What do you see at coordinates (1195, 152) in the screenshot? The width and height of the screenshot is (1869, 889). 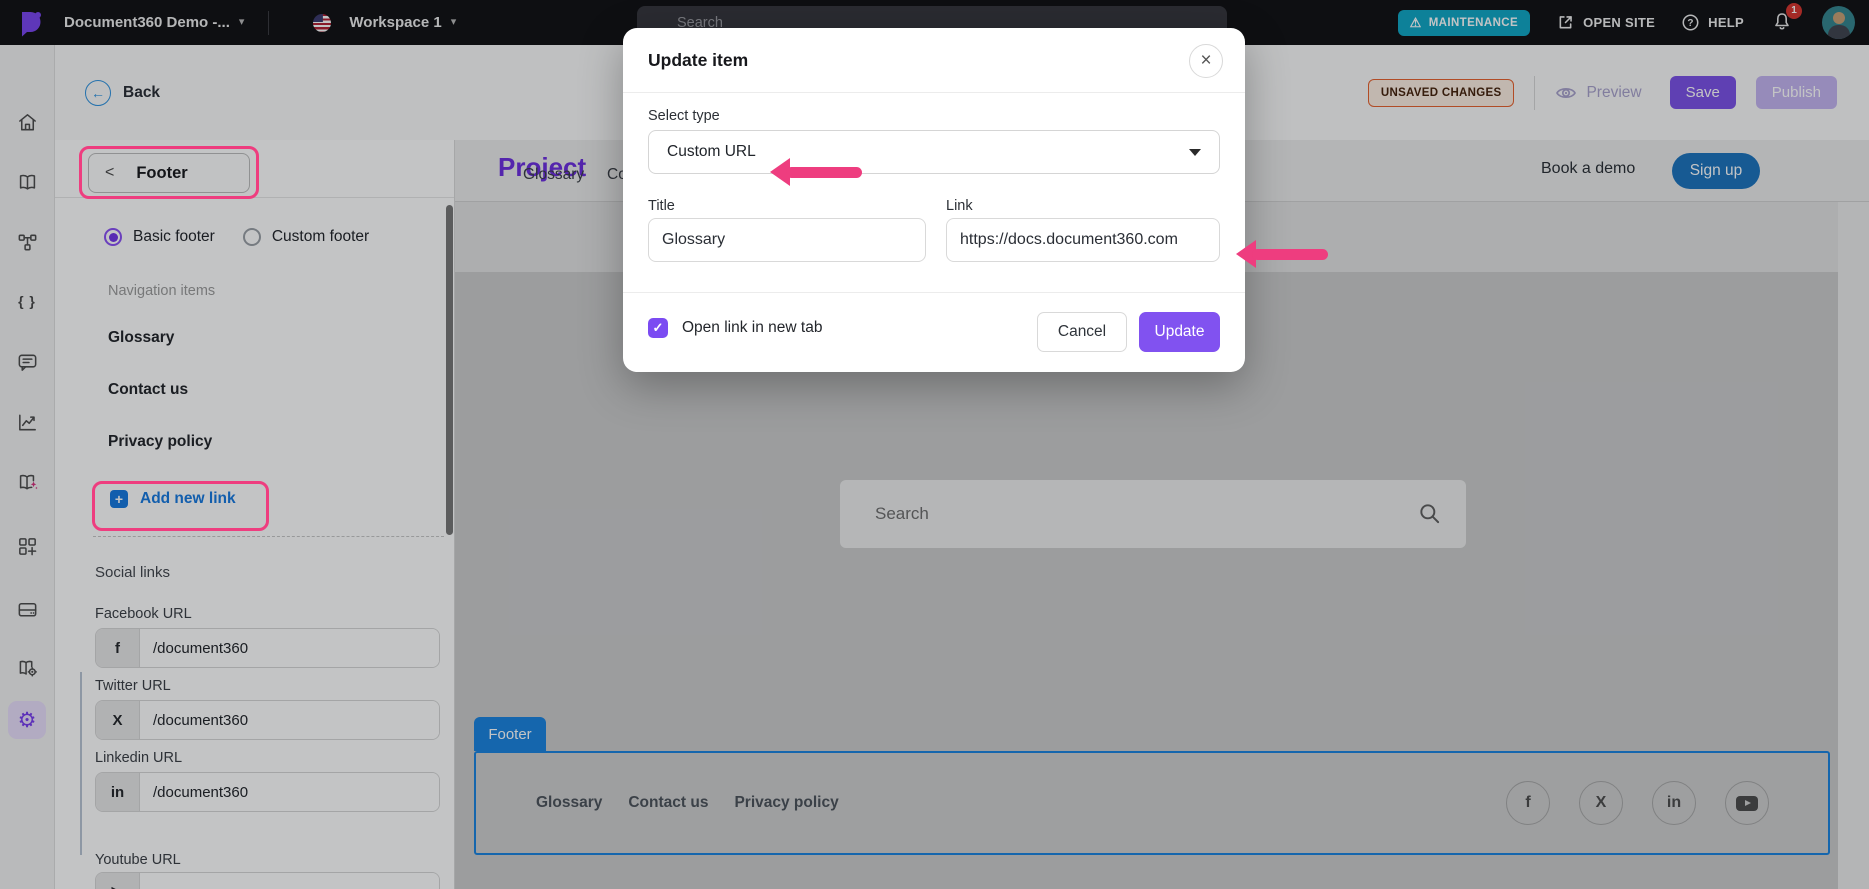 I see `chevron-down-icon` at bounding box center [1195, 152].